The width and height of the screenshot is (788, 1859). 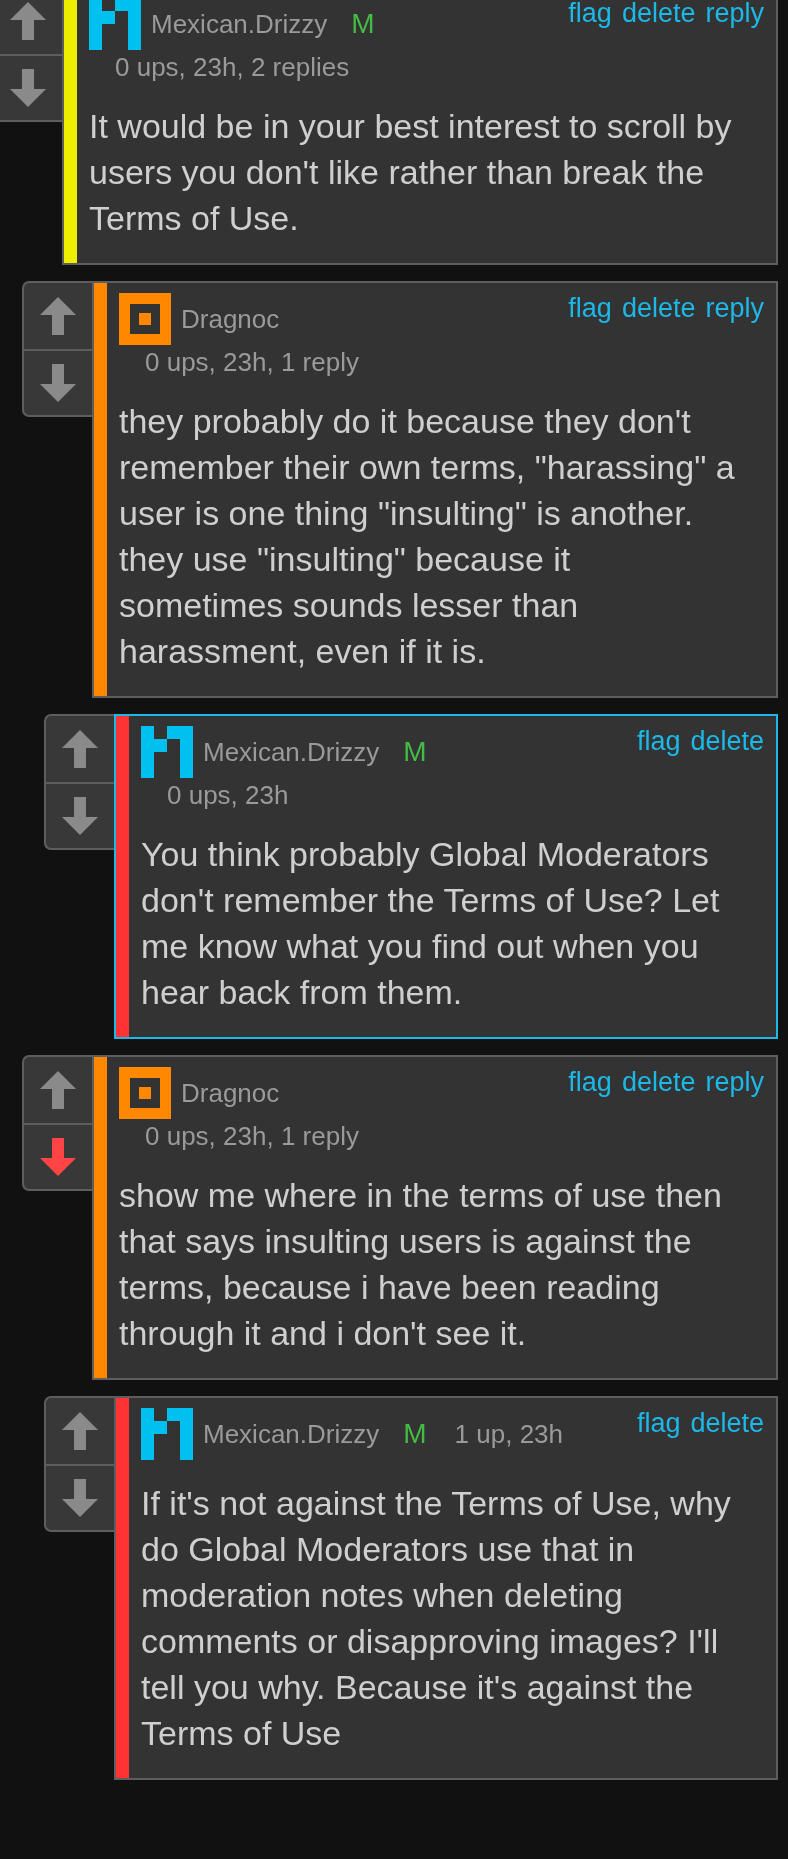 I want to click on comment-text: If it's not against the Terms of Use, why do Global Moderators use that in moderation notes when deleting comments or disapproving images? I'll tell you why. Because it's against the Terms of Use, so click(x=436, y=1618).